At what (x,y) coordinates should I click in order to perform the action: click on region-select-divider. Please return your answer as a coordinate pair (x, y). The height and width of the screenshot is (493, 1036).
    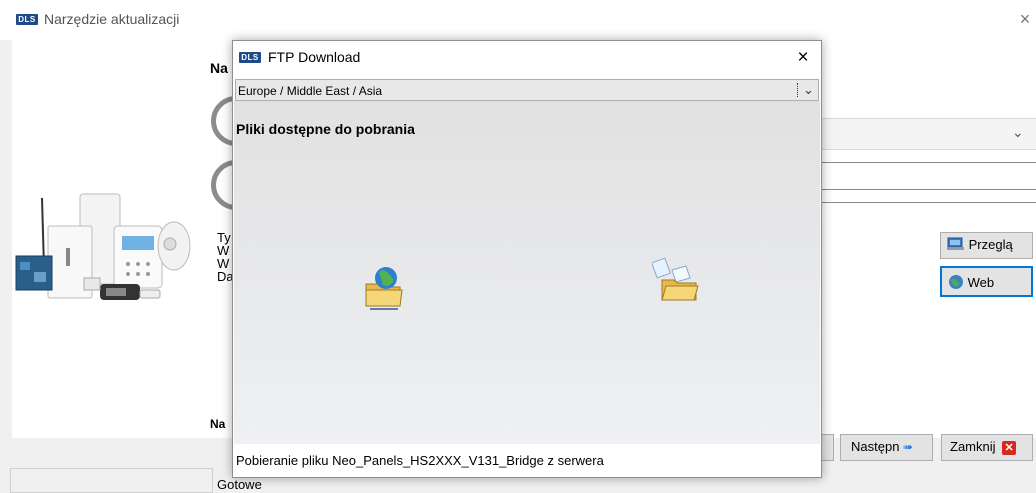
    Looking at the image, I should click on (797, 90).